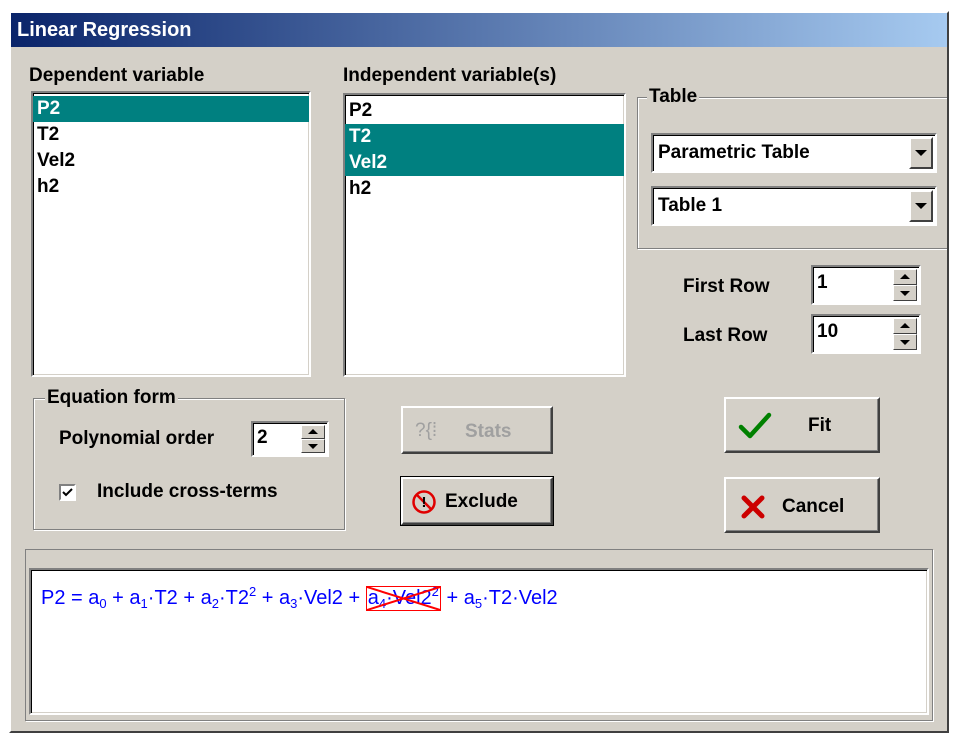 The width and height of the screenshot is (958, 742). Describe the element at coordinates (144, 603) in the screenshot. I see `eq-subscript: 1` at that location.